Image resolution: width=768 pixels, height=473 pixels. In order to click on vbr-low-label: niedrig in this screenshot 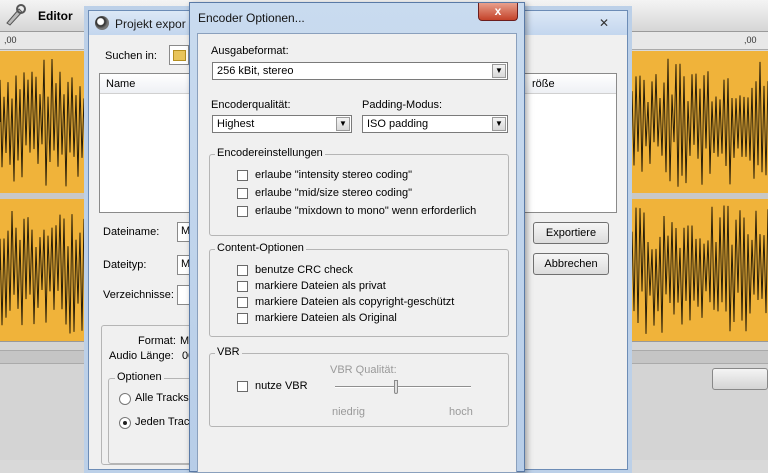, I will do `click(349, 412)`.